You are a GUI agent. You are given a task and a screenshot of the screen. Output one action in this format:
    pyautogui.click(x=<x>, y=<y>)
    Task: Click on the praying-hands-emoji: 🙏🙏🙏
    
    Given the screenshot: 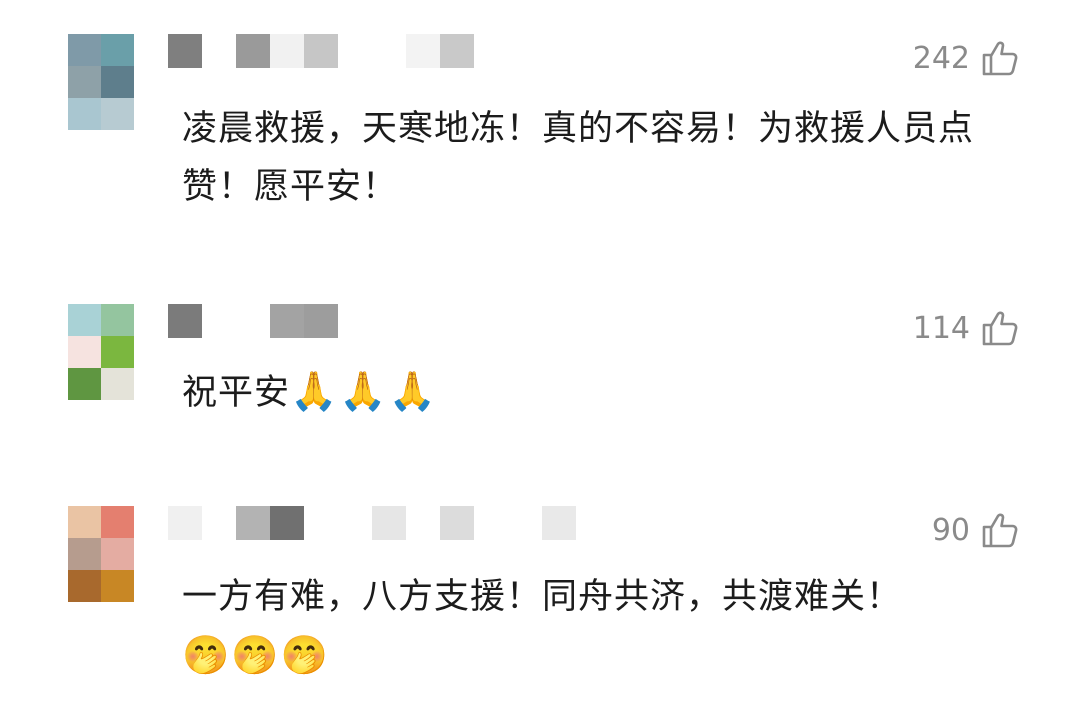 What is the action you would take?
    pyautogui.click(x=364, y=391)
    